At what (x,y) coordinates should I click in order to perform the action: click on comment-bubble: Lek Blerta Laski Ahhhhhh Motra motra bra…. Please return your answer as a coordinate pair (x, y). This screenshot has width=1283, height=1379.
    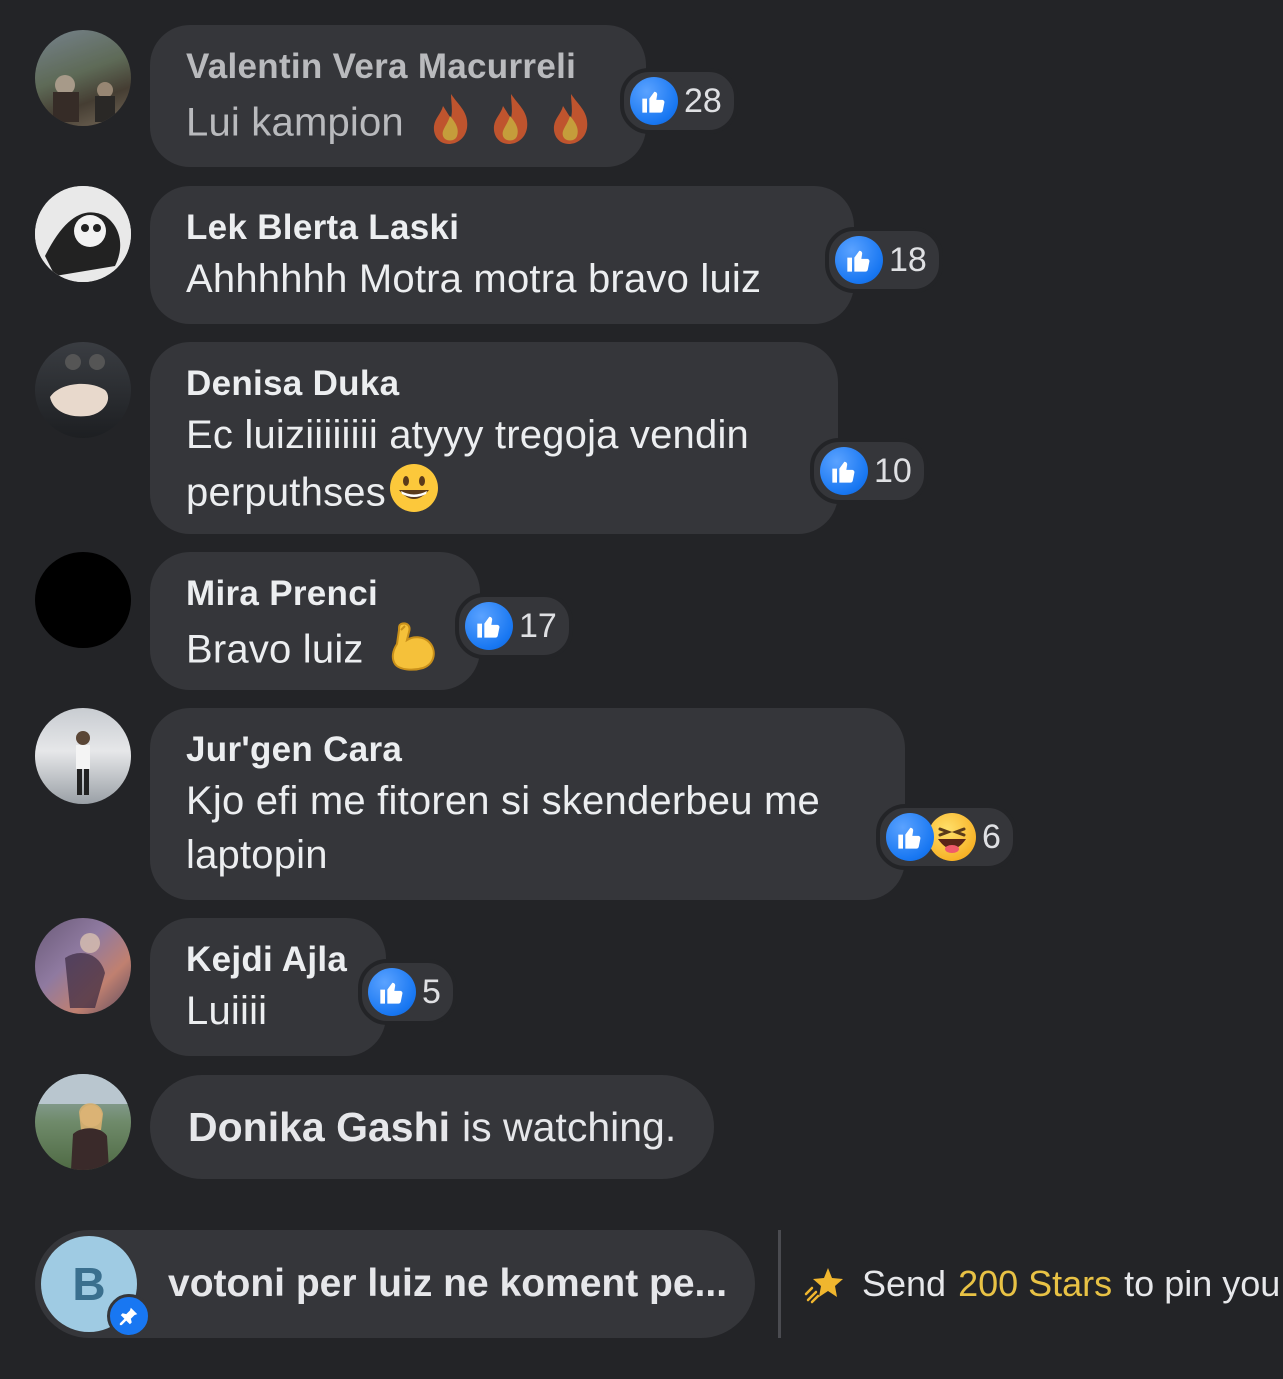
    Looking at the image, I should click on (502, 255).